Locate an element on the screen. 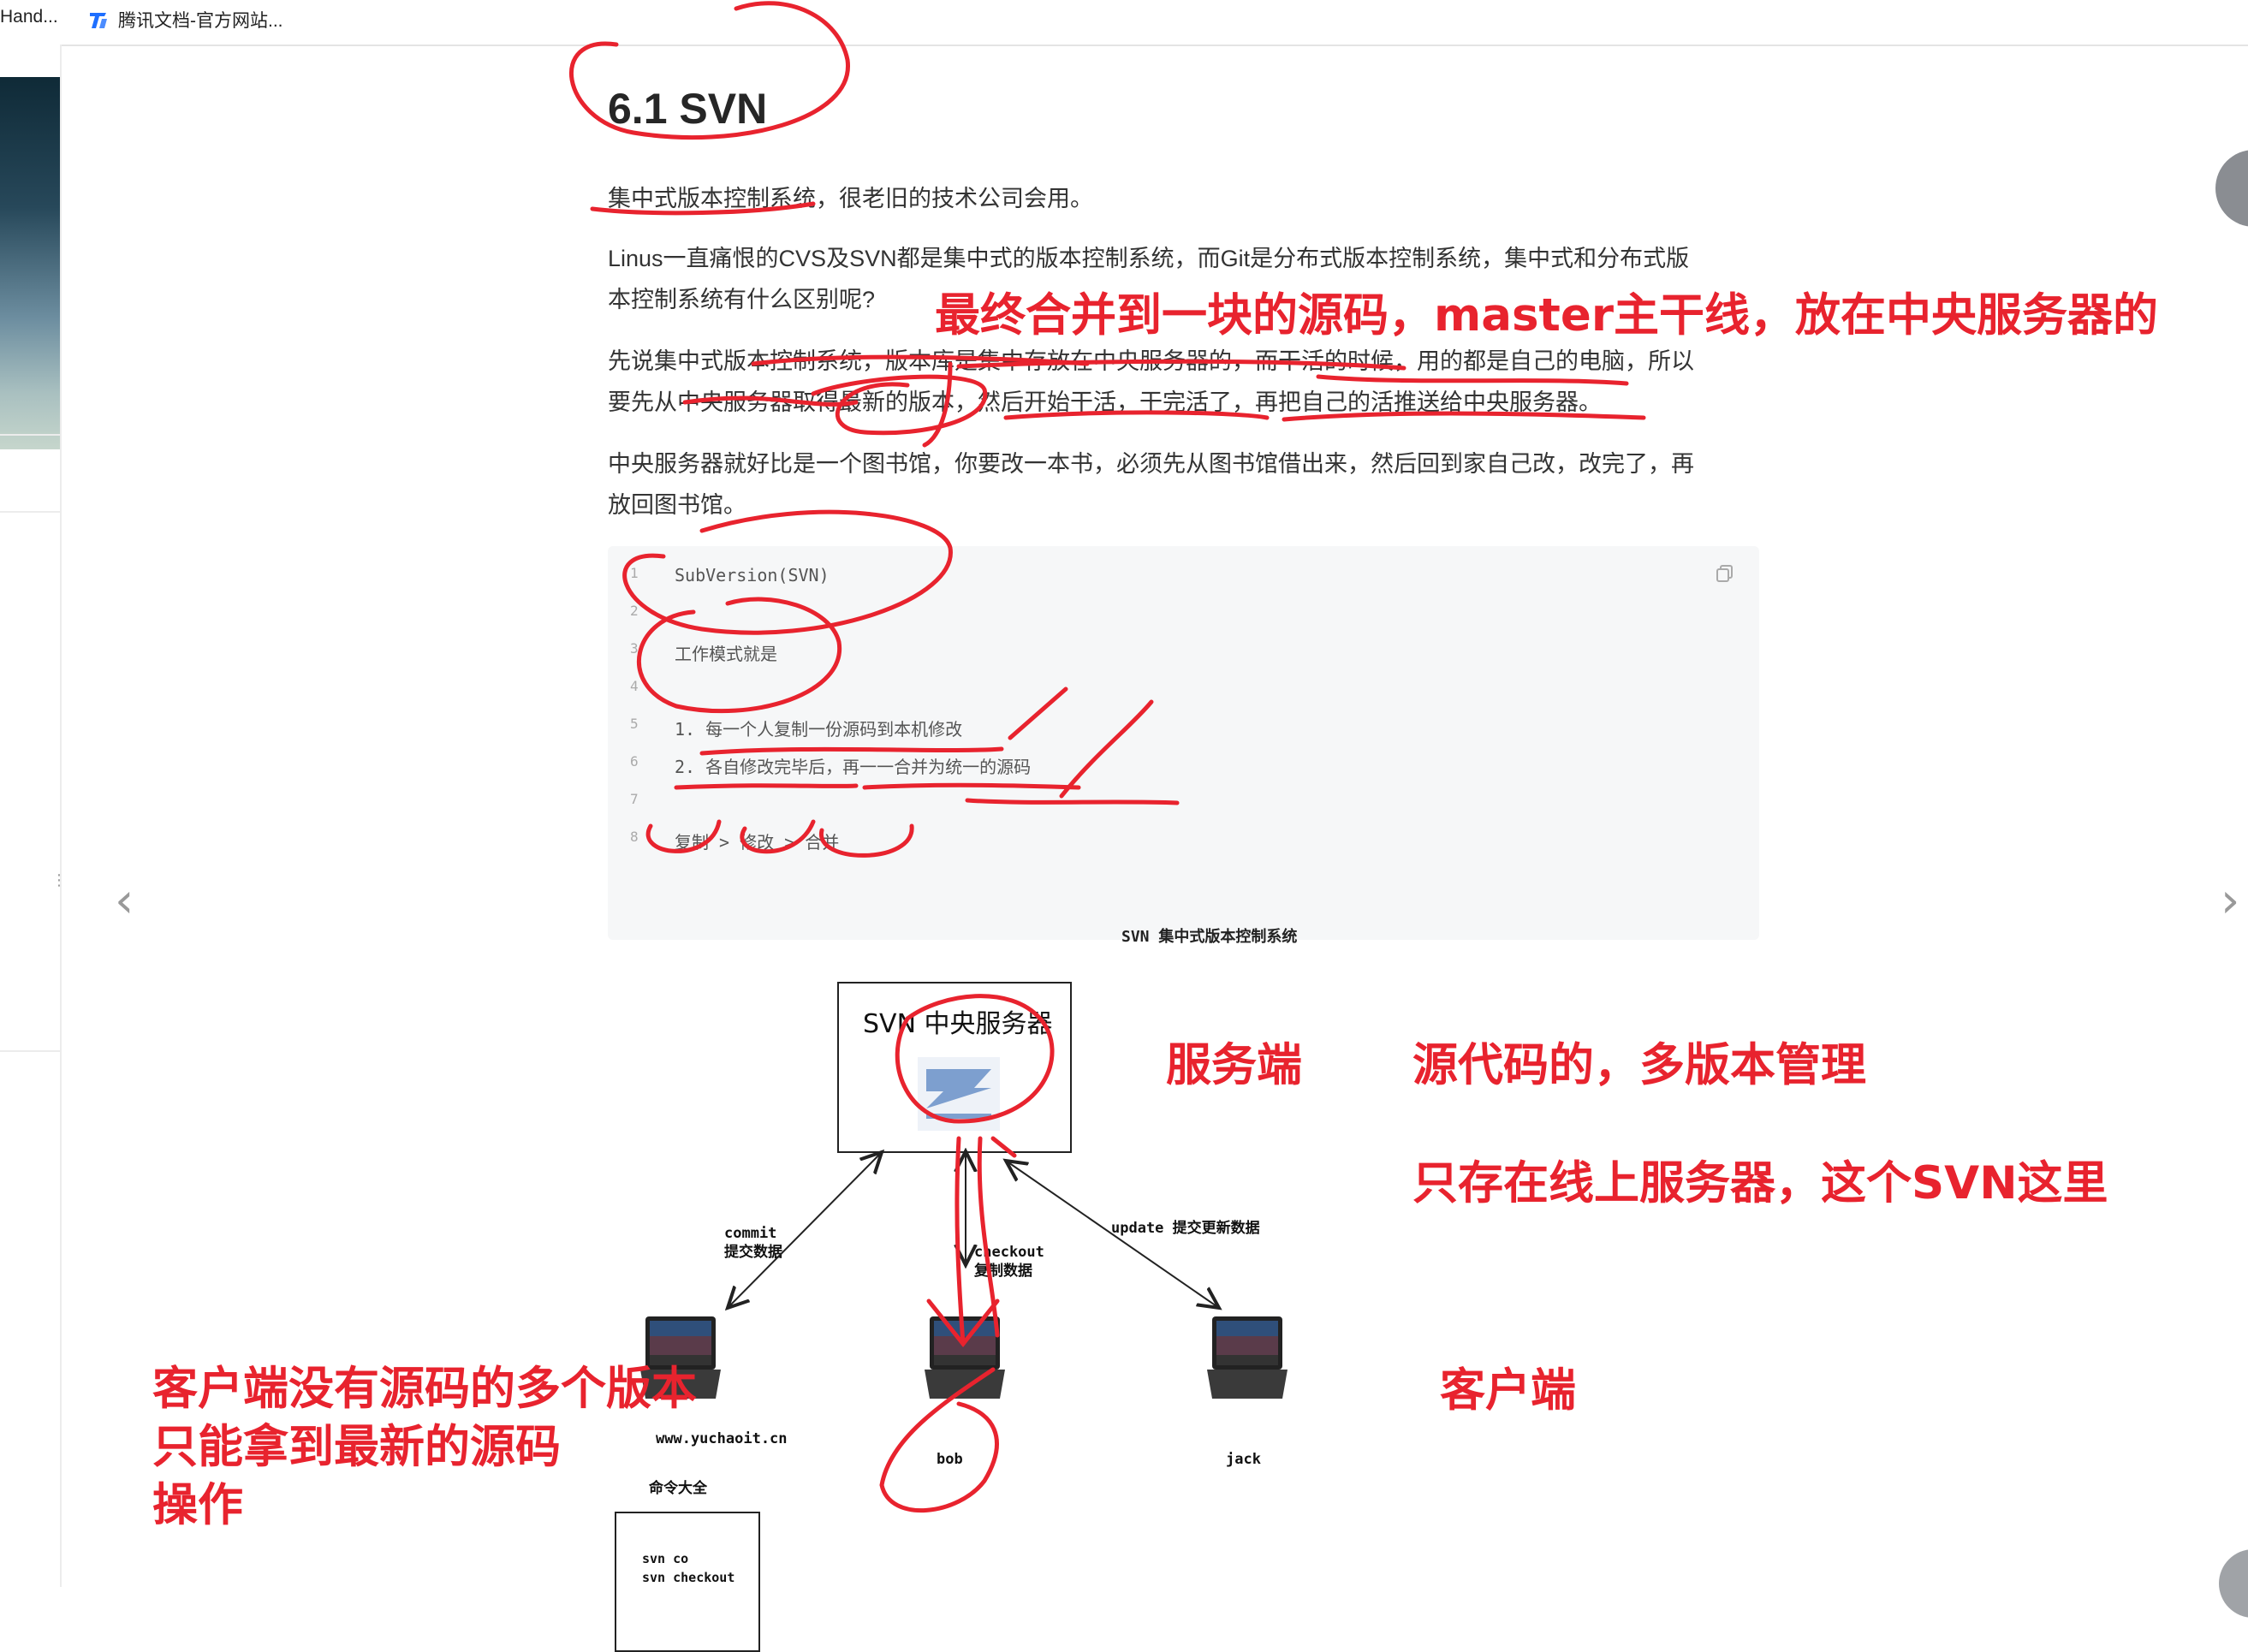 This screenshot has height=1652, width=2248. tencent-docs-icon is located at coordinates (98, 20).